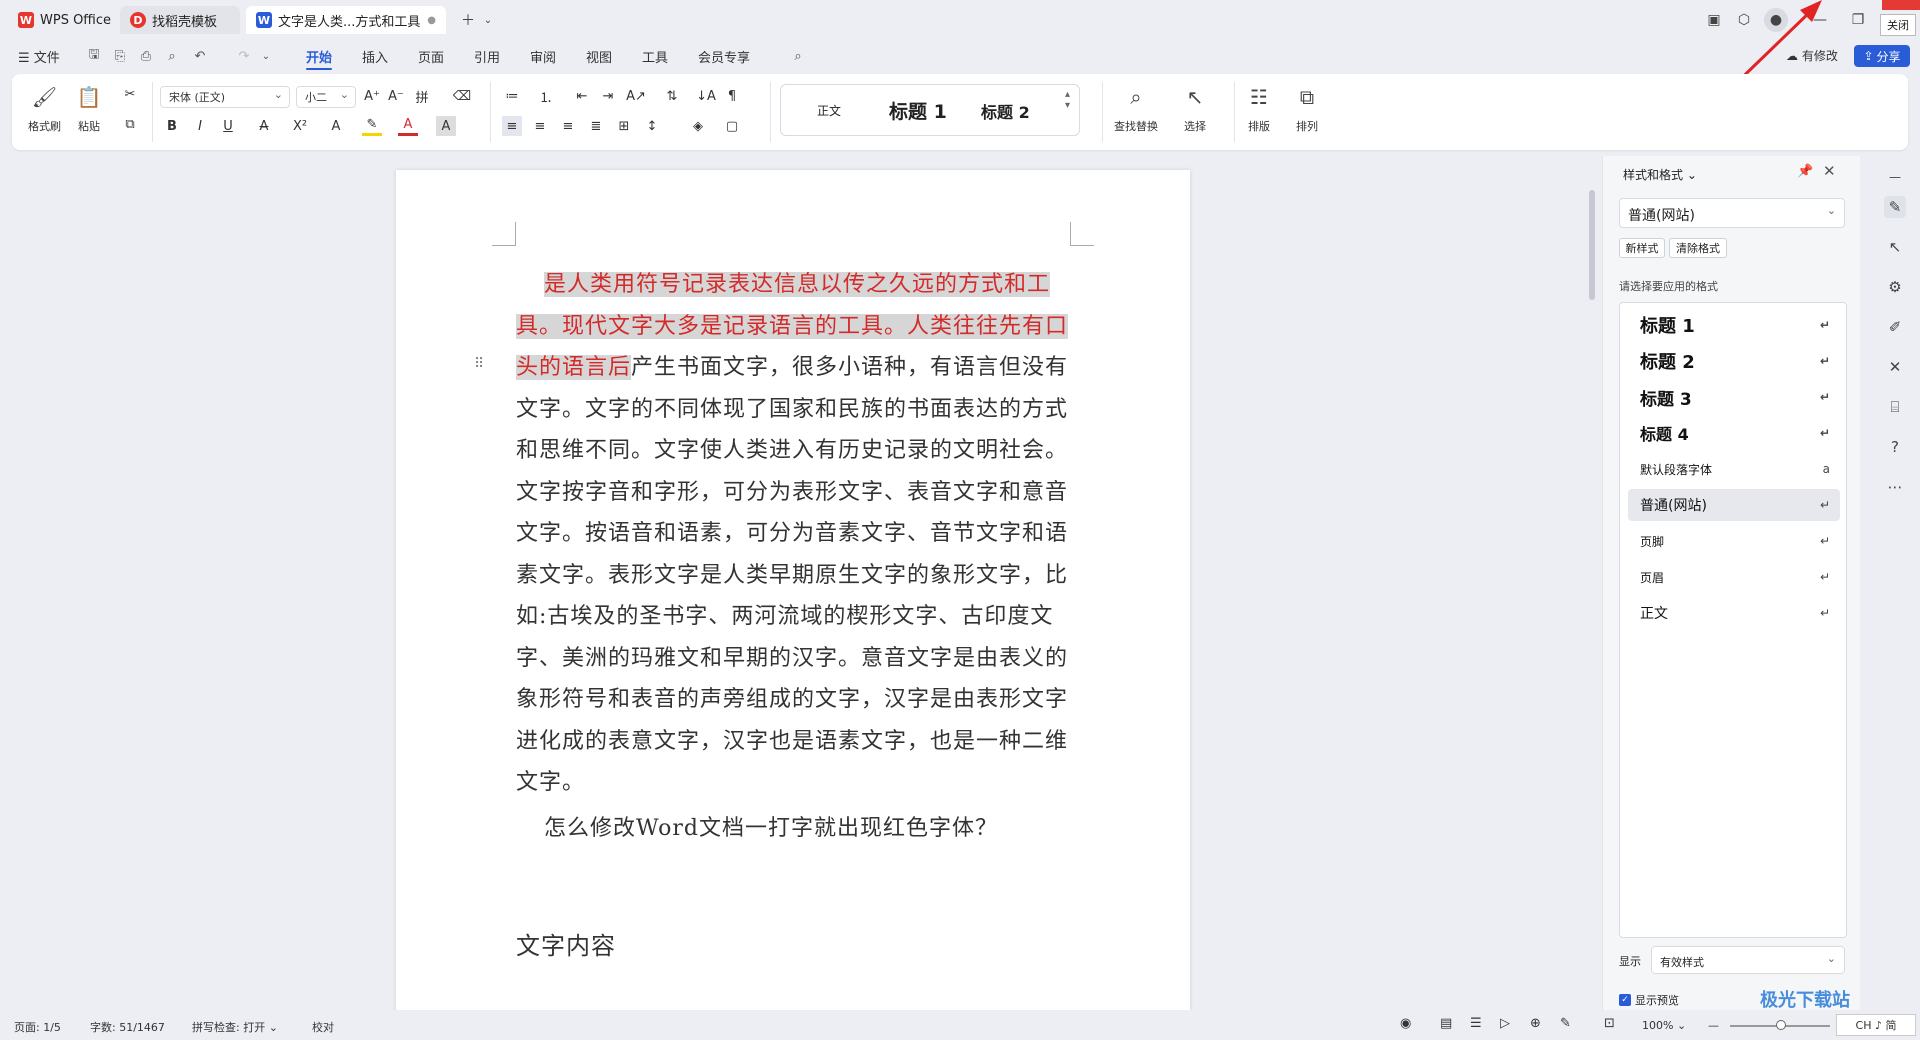 This screenshot has width=1920, height=1040. What do you see at coordinates (1642, 248) in the screenshot?
I see `new-style-button: 新样式` at bounding box center [1642, 248].